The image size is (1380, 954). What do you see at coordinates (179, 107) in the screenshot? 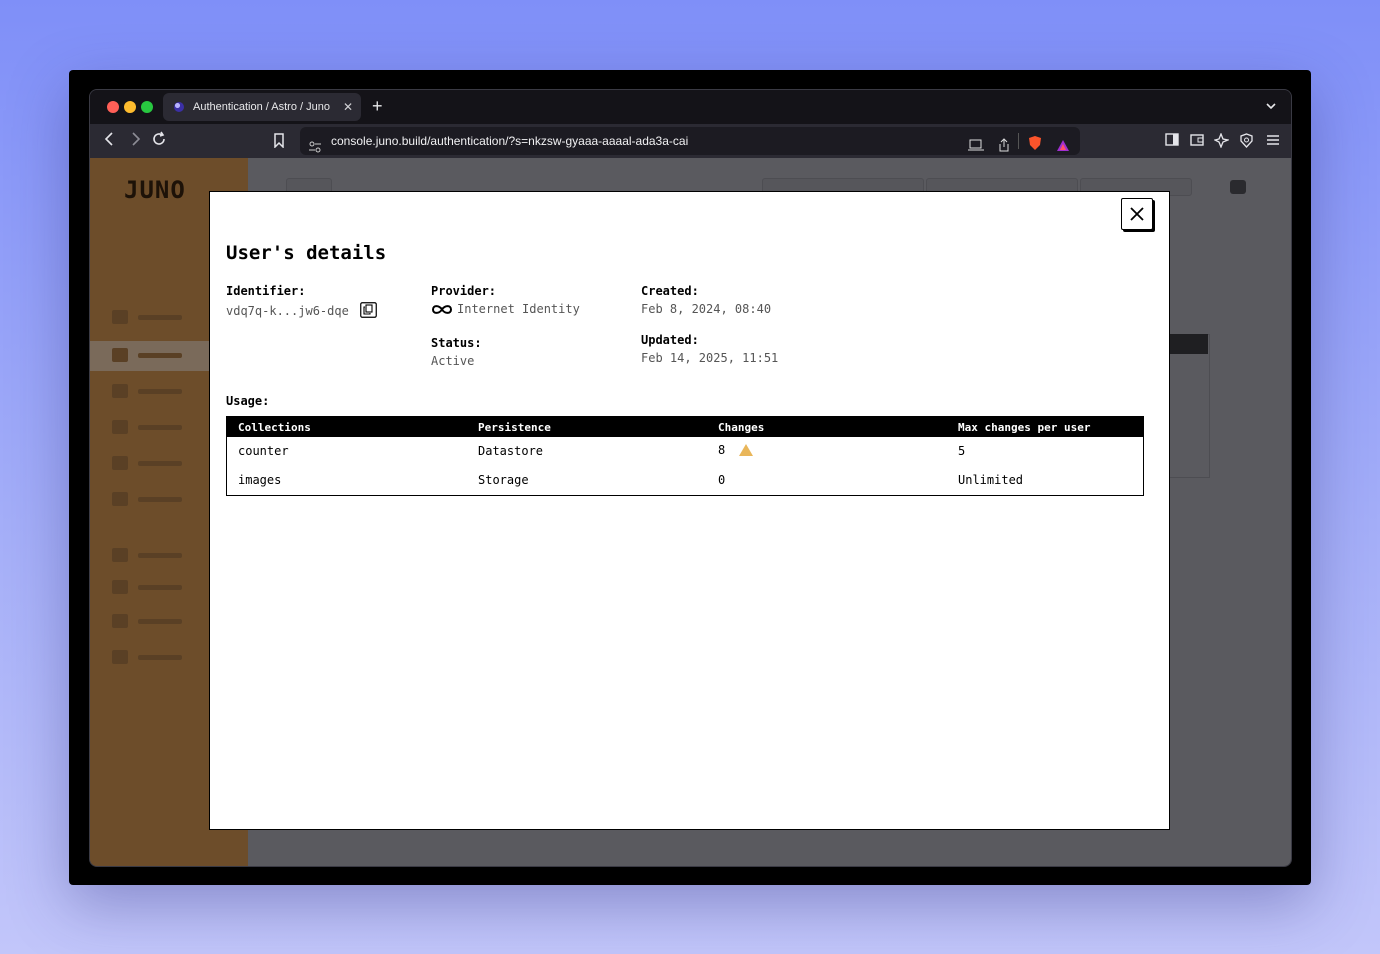
I see `juno-favicon-icon` at bounding box center [179, 107].